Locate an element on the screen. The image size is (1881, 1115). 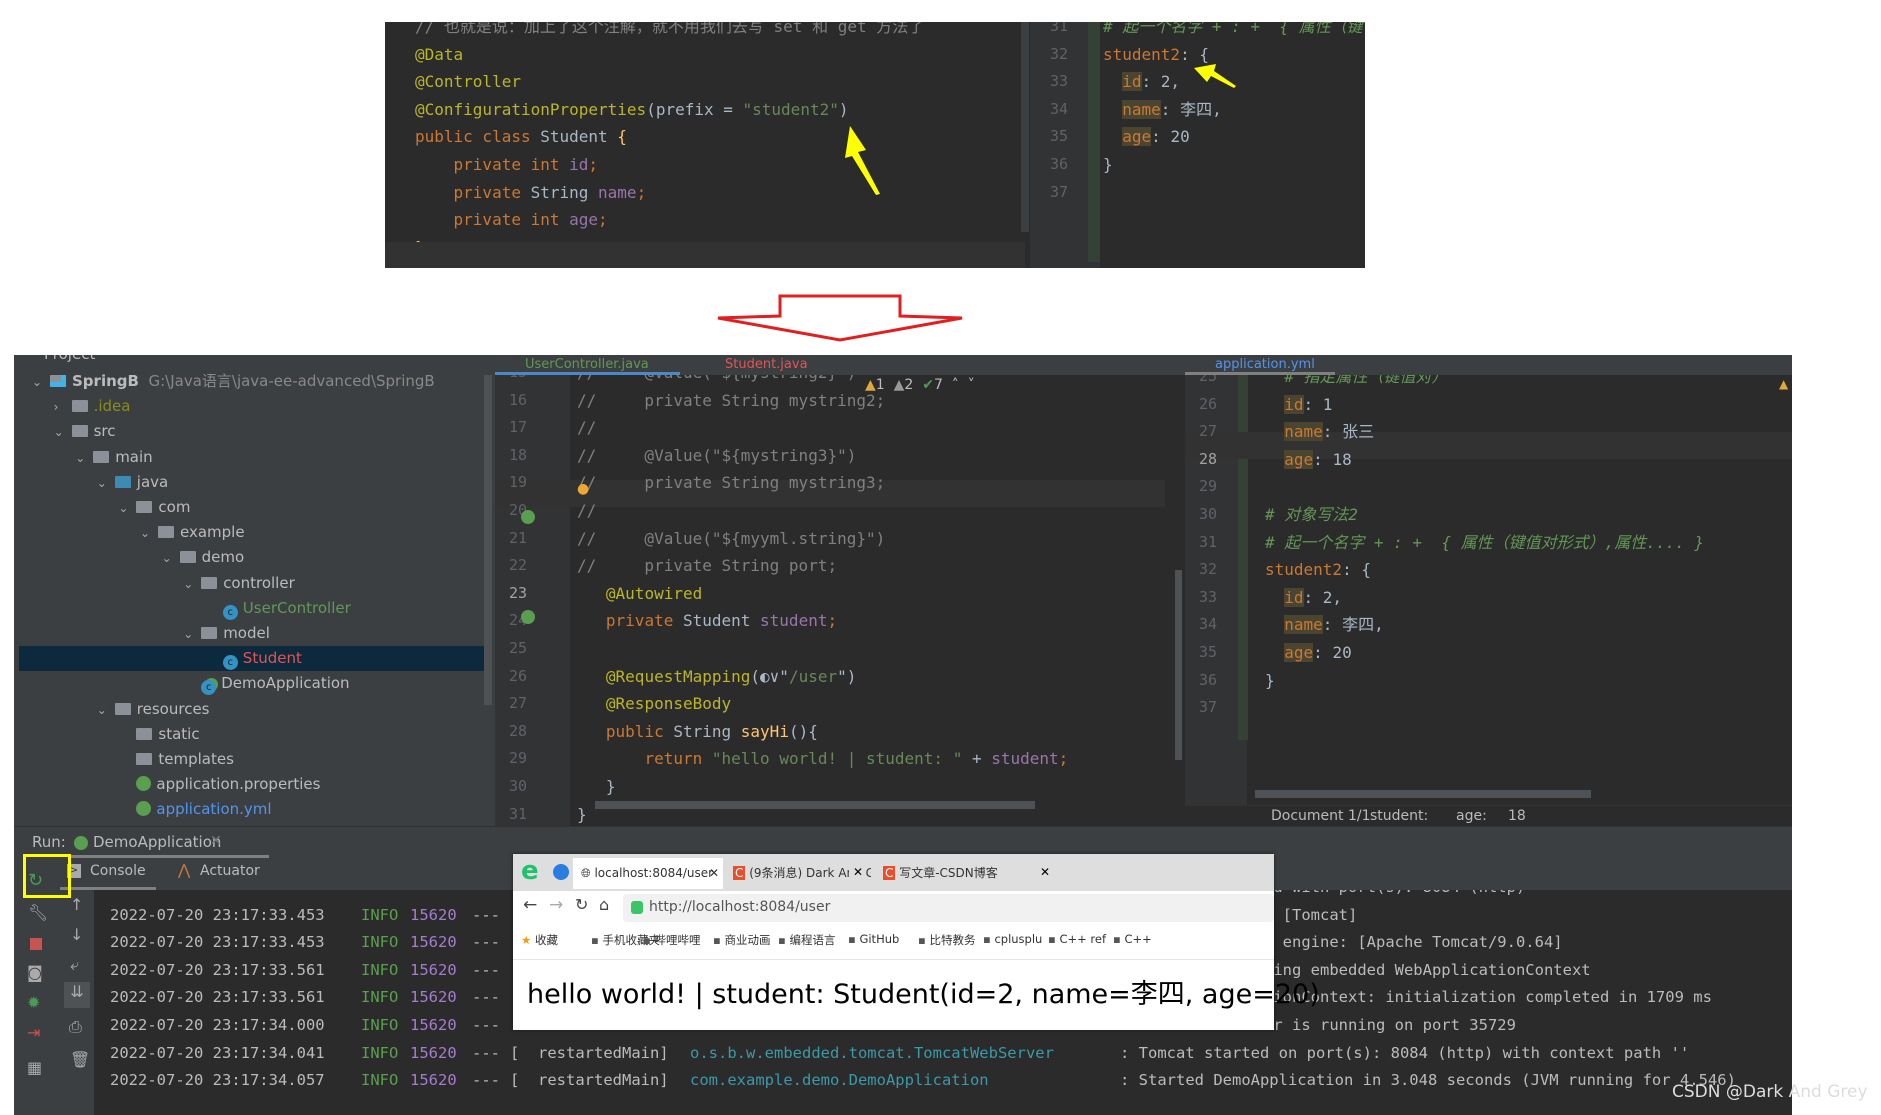
stop-icon is located at coordinates (36, 944).